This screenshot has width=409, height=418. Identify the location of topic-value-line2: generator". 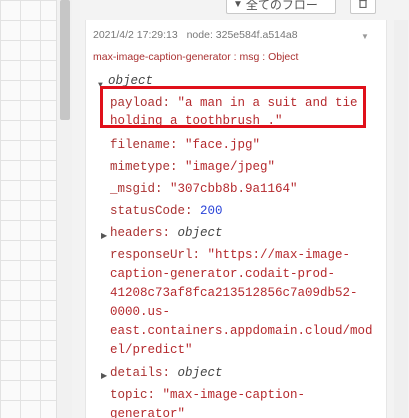
(148, 412).